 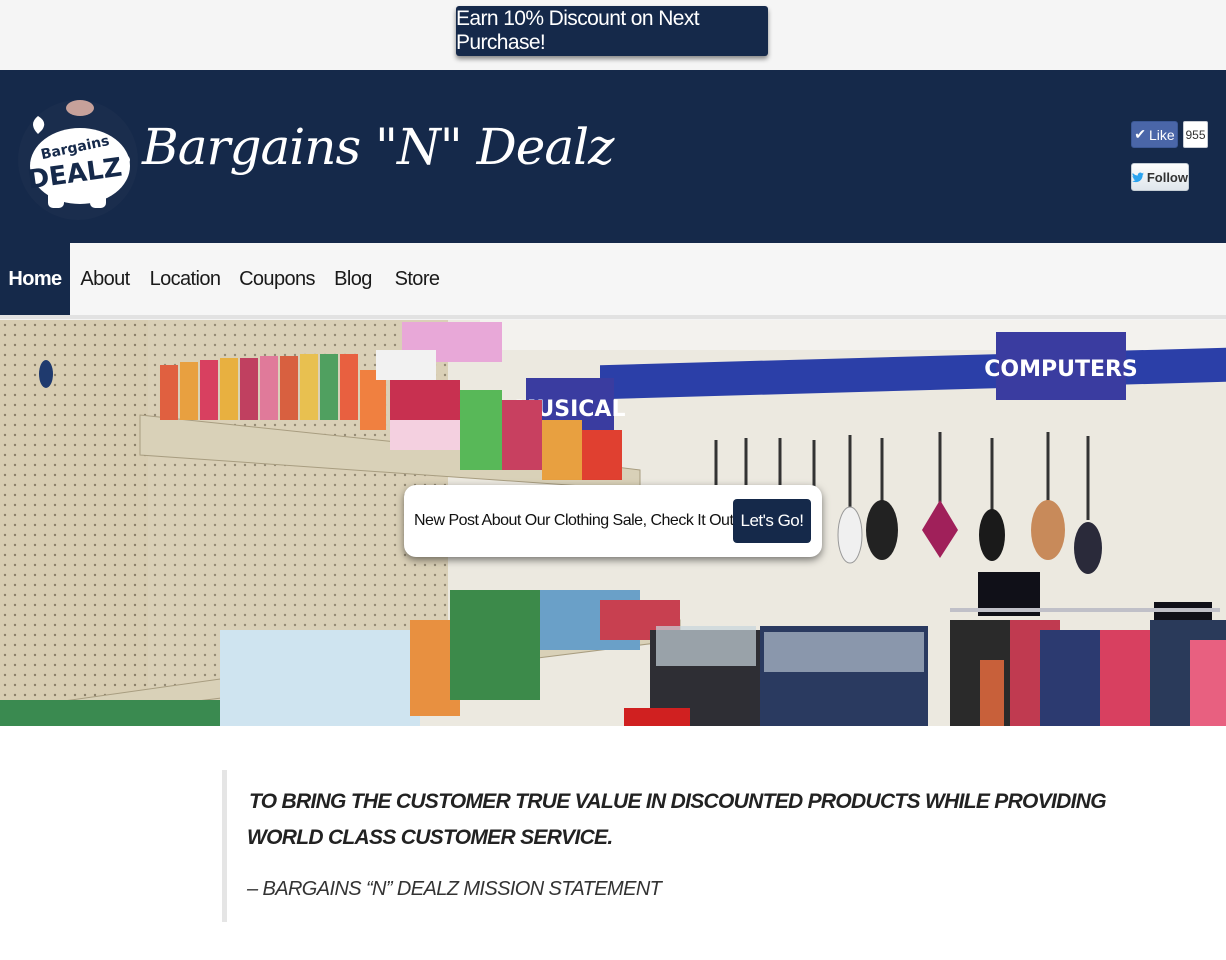 What do you see at coordinates (417, 279) in the screenshot?
I see `nav-item-store: Store` at bounding box center [417, 279].